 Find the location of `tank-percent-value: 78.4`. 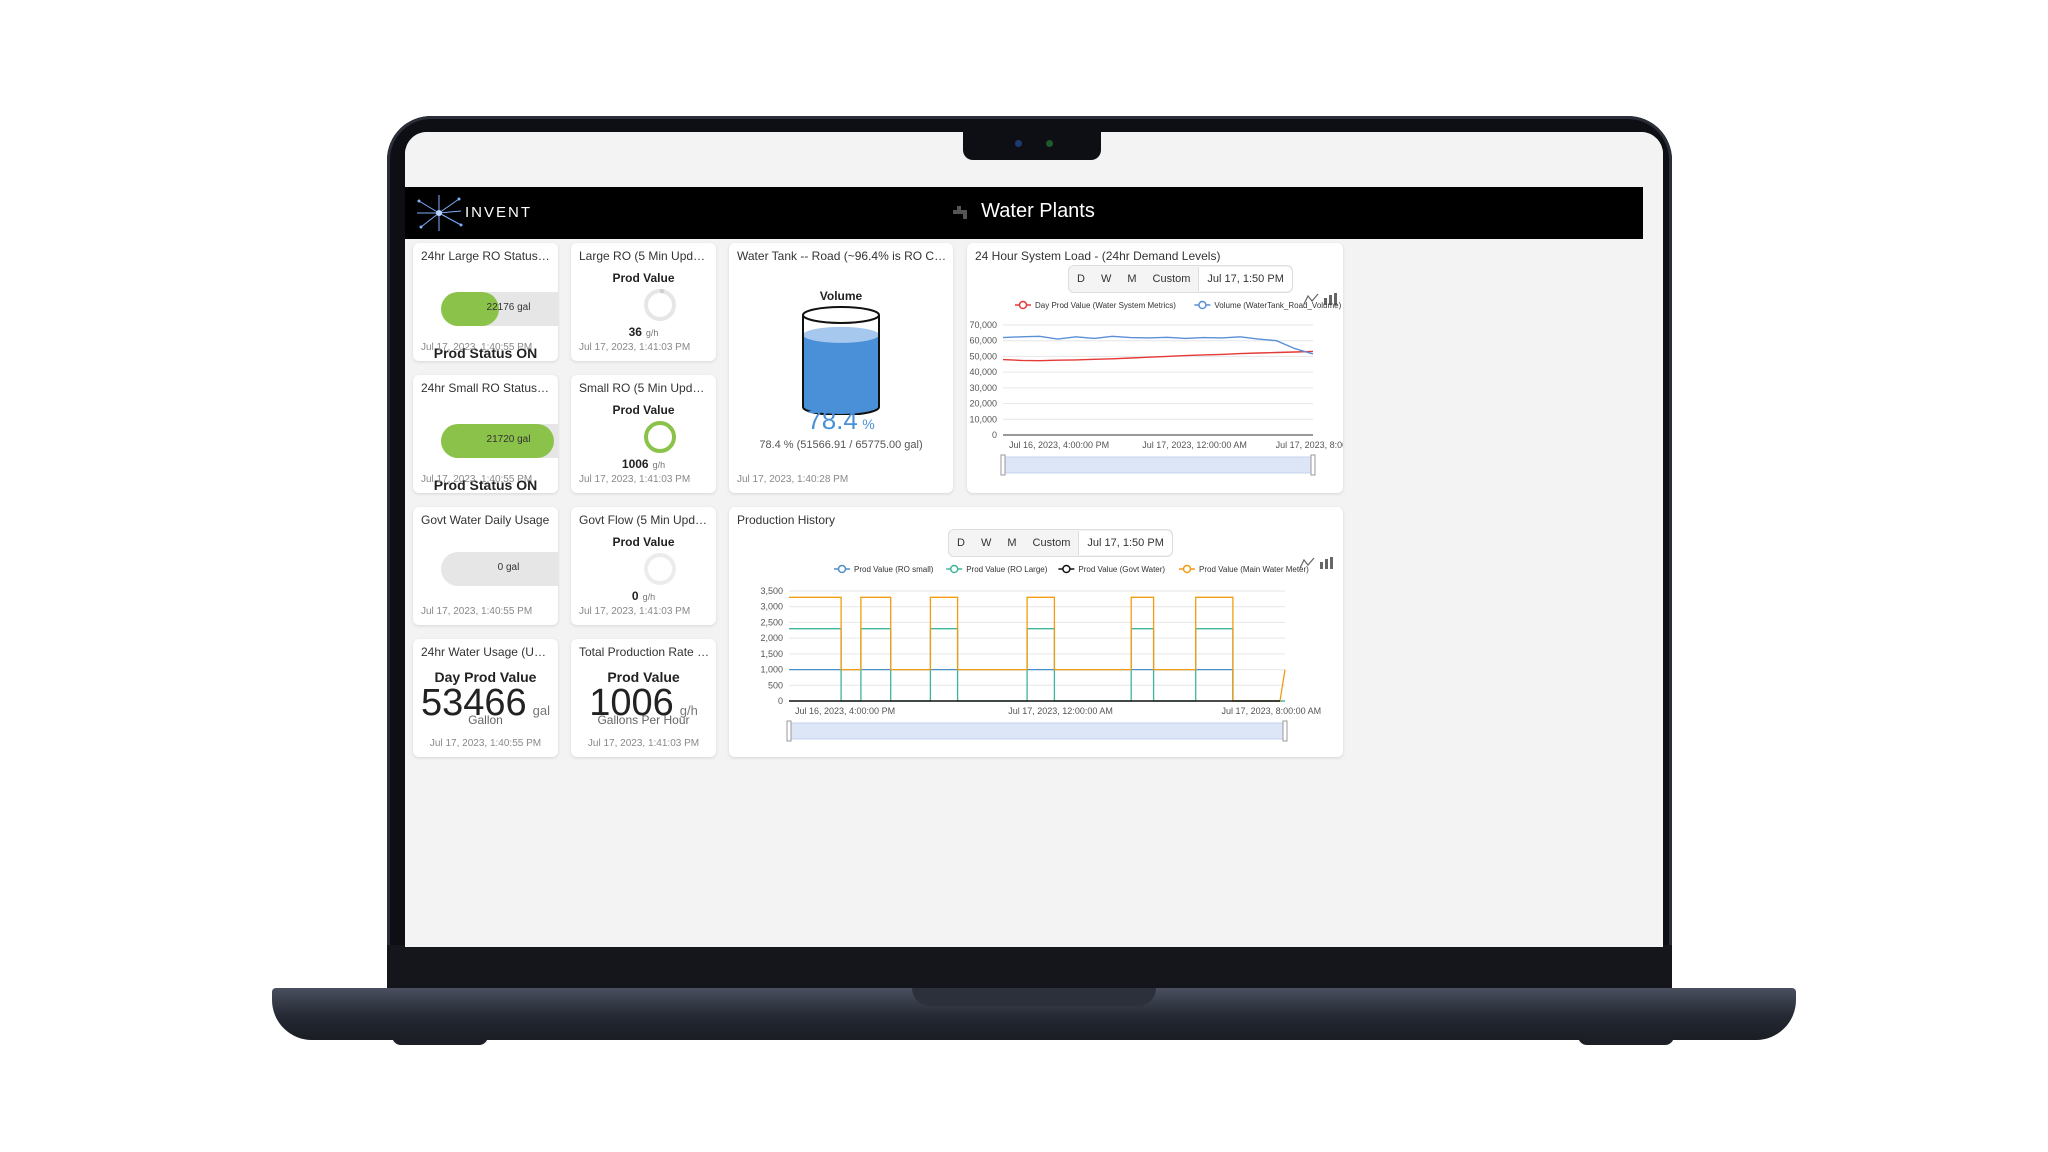

tank-percent-value: 78.4 is located at coordinates (832, 420).